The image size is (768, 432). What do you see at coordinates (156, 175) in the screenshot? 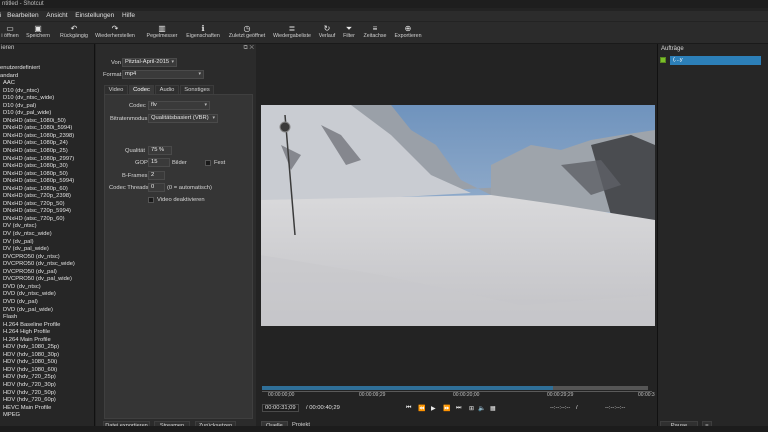
I see `bframes-spinbox: 2` at bounding box center [156, 175].